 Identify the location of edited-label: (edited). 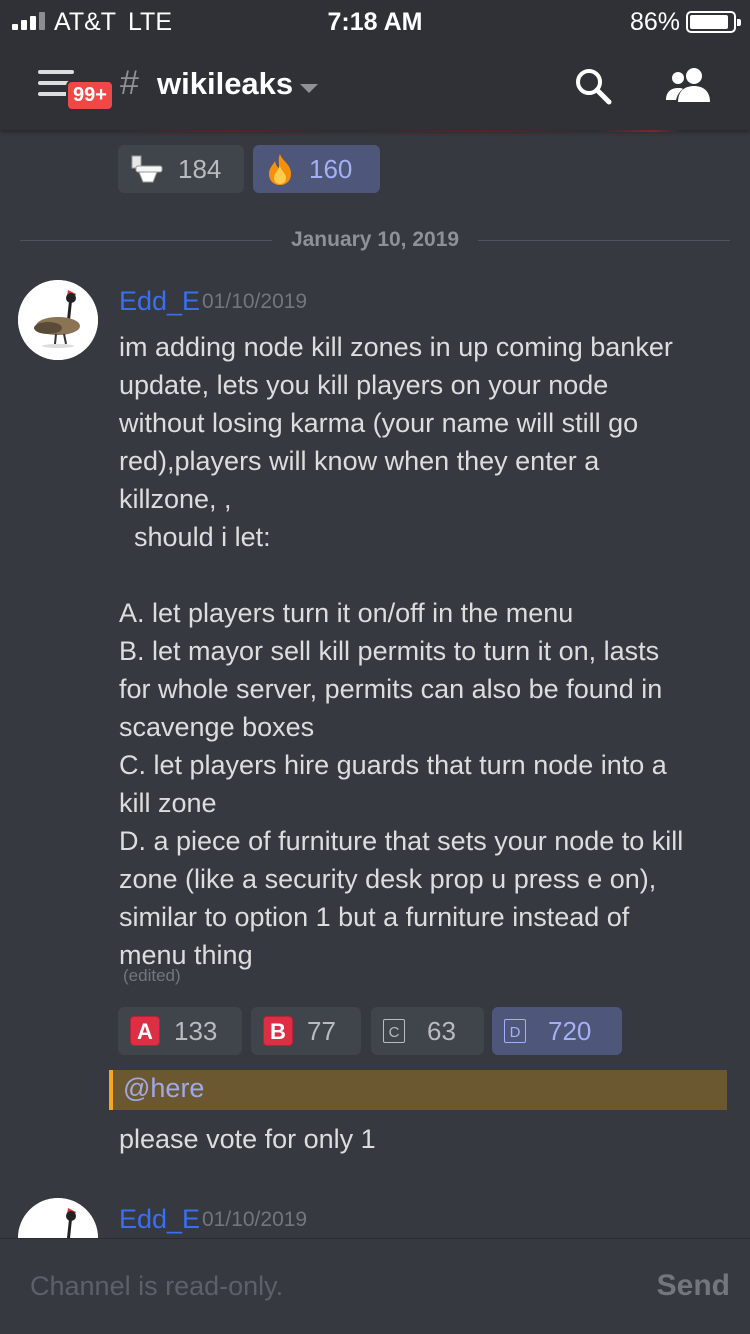
(152, 975).